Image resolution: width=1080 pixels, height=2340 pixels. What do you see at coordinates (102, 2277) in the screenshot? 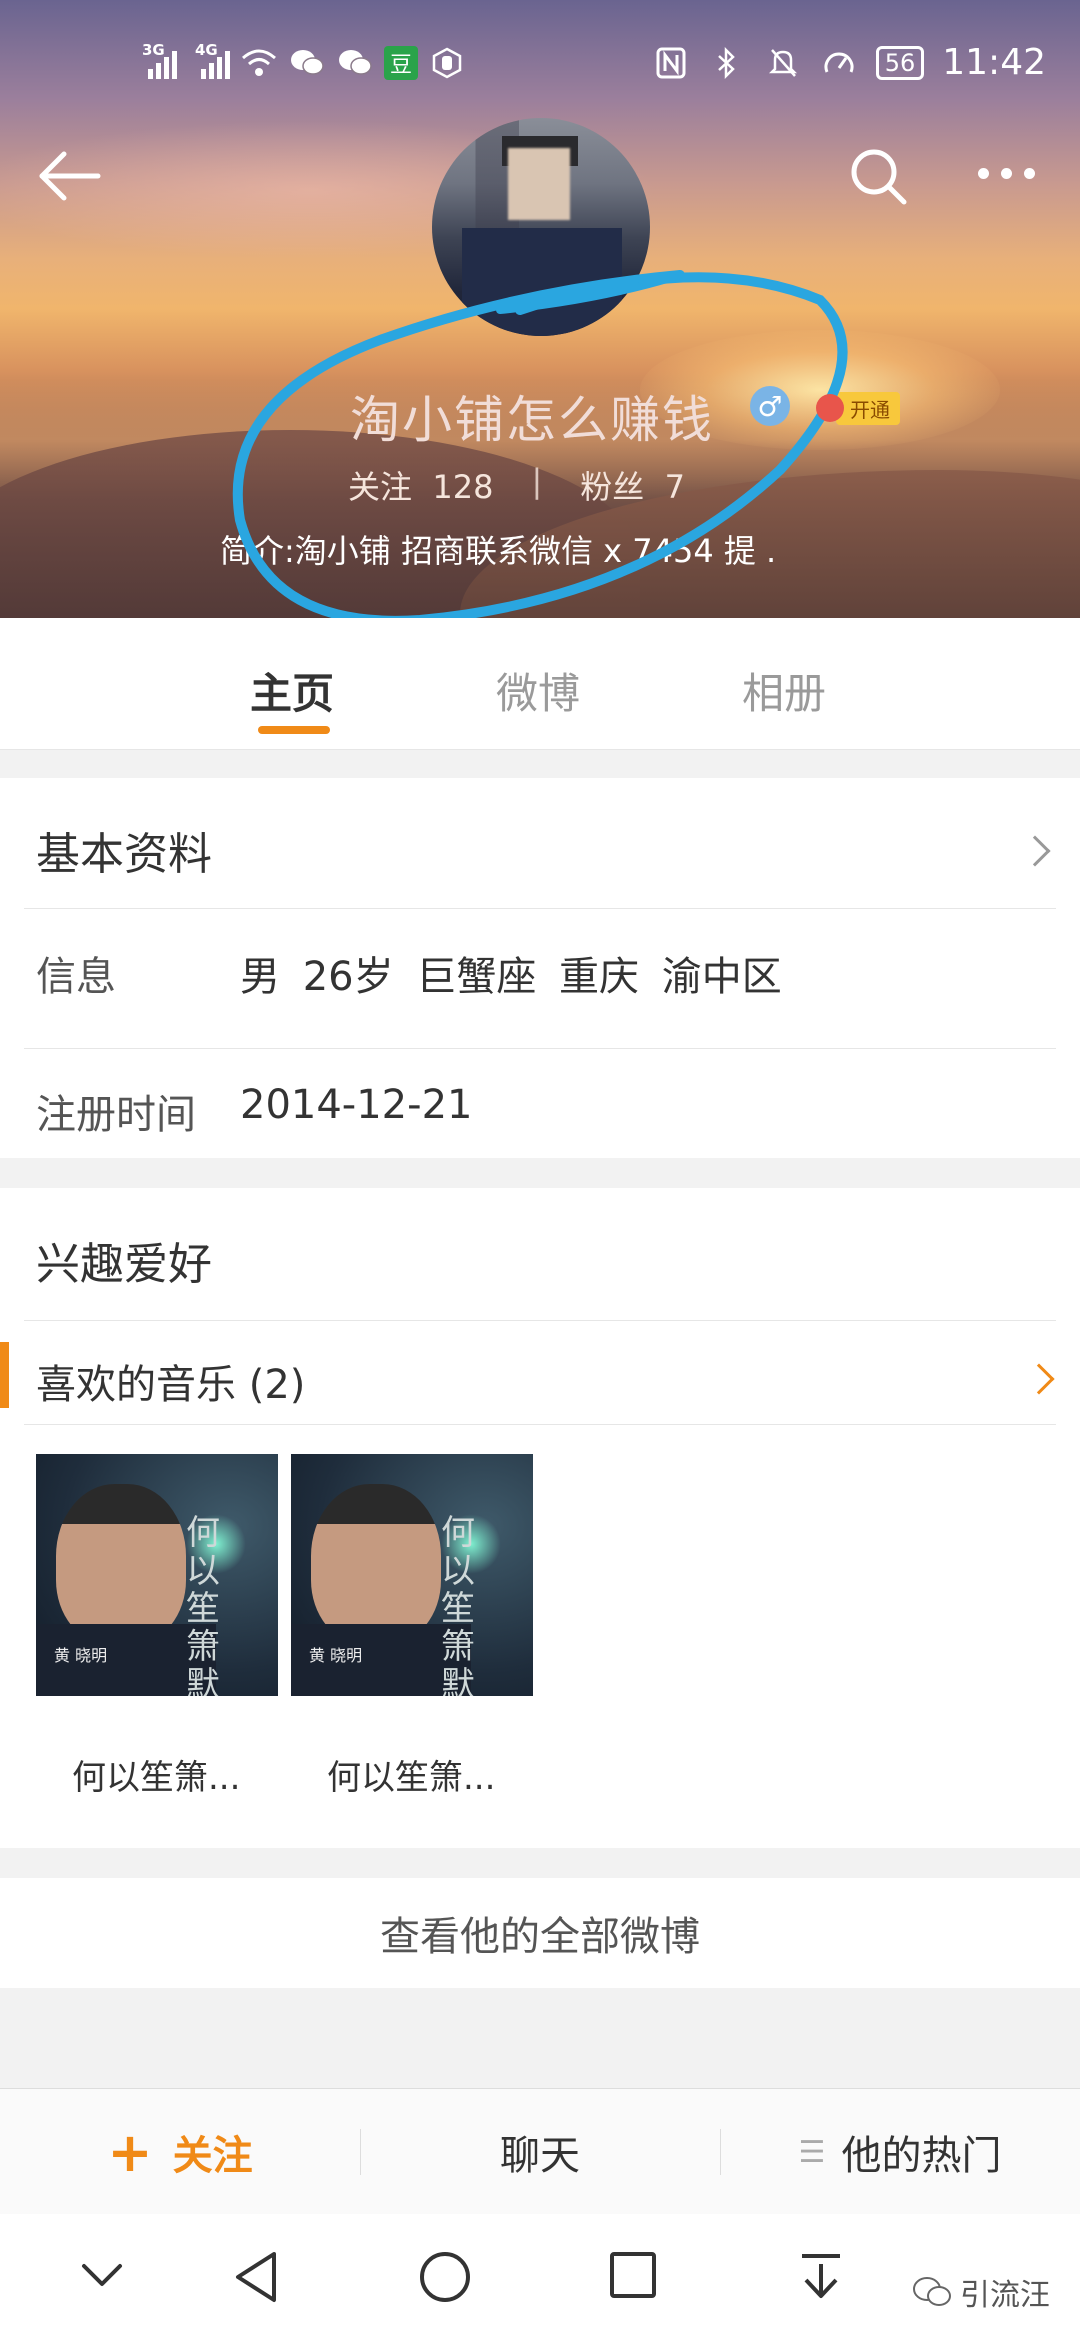
I see `collapse-chevron-icon` at bounding box center [102, 2277].